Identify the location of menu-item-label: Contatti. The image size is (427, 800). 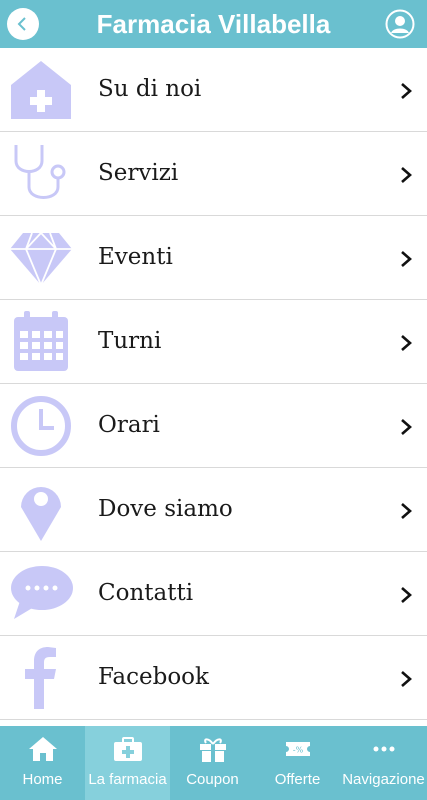
(146, 593).